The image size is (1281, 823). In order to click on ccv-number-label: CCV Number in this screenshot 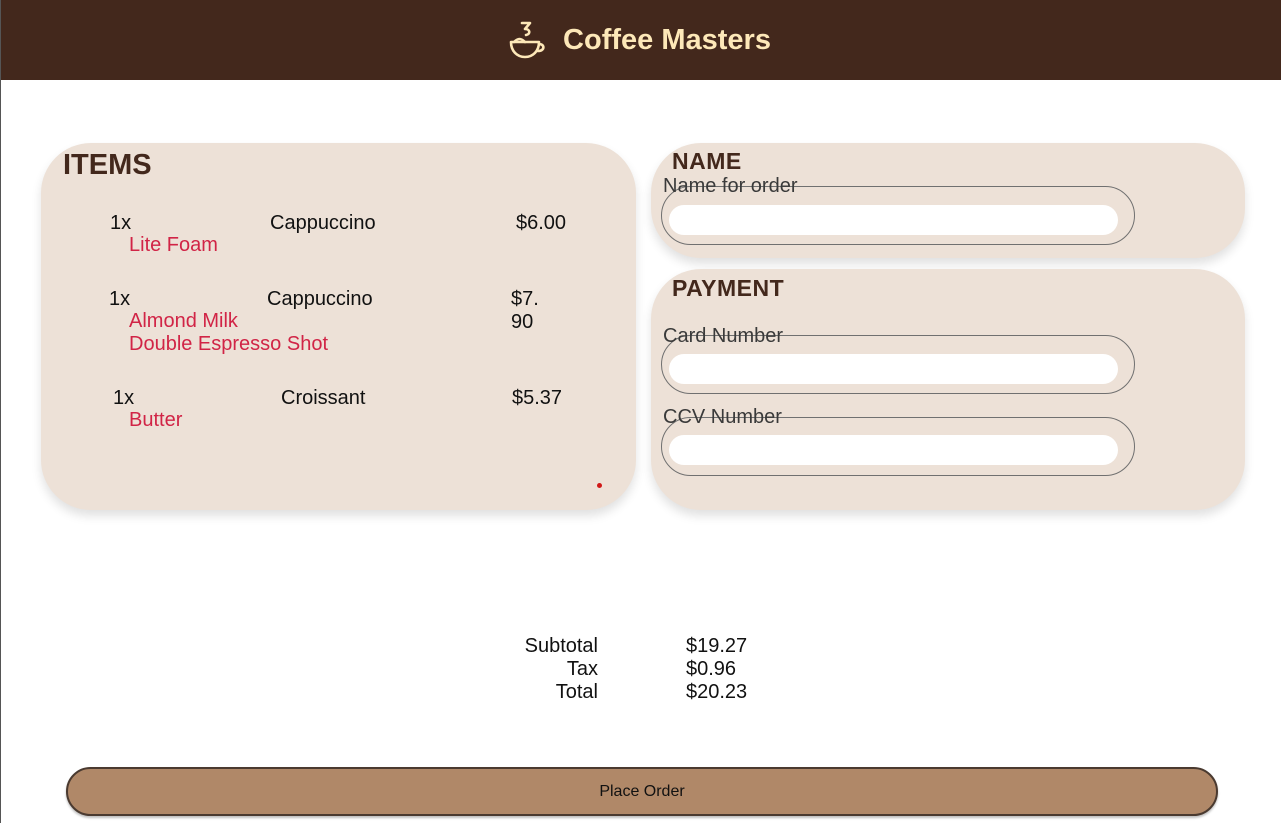, I will do `click(722, 417)`.